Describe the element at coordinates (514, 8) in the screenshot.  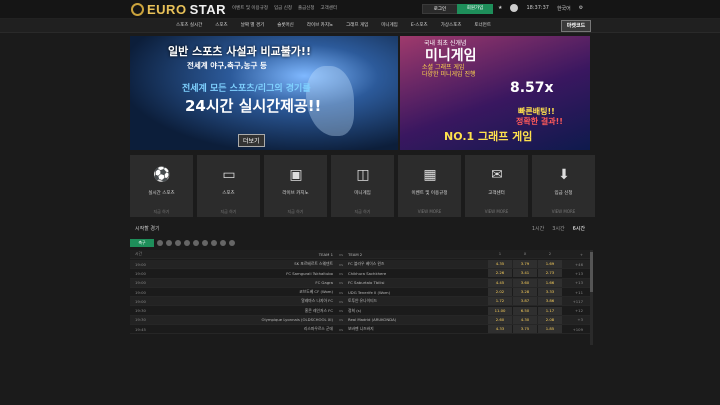
I see `help-icon` at that location.